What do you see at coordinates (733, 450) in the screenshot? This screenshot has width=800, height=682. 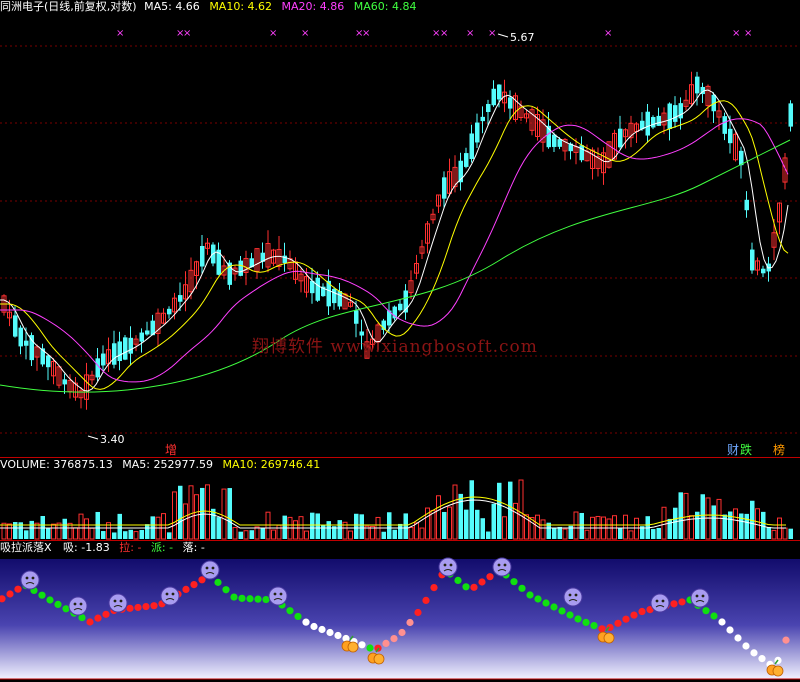 I see `cai-marker: 财` at bounding box center [733, 450].